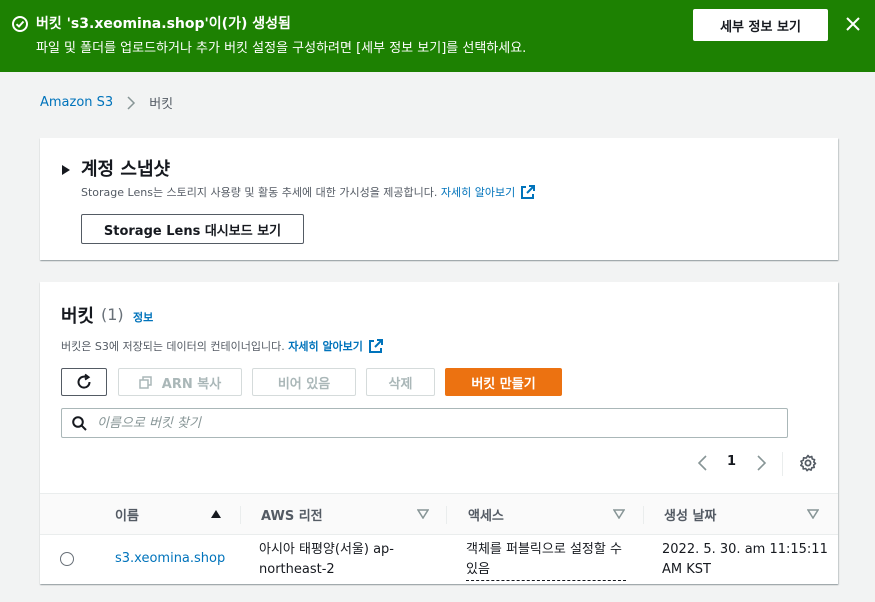 The image size is (875, 602). I want to click on storage-lens-learn-more-link: 자세히 알아보기, so click(478, 192).